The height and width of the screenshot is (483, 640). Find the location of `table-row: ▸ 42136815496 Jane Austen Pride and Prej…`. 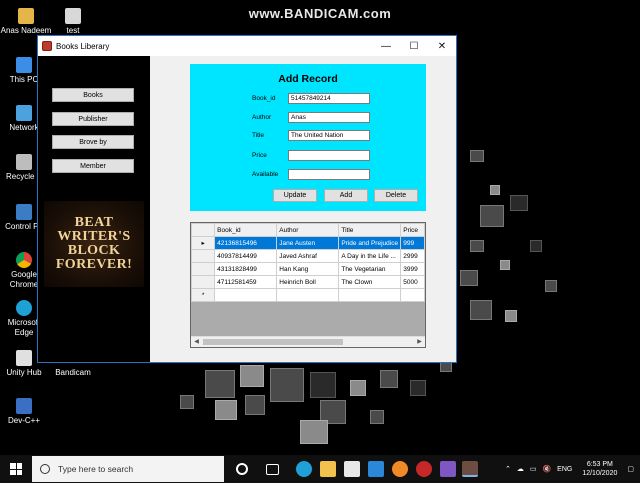

table-row: ▸ 42136815496 Jane Austen Pride and Prej… is located at coordinates (308, 243).